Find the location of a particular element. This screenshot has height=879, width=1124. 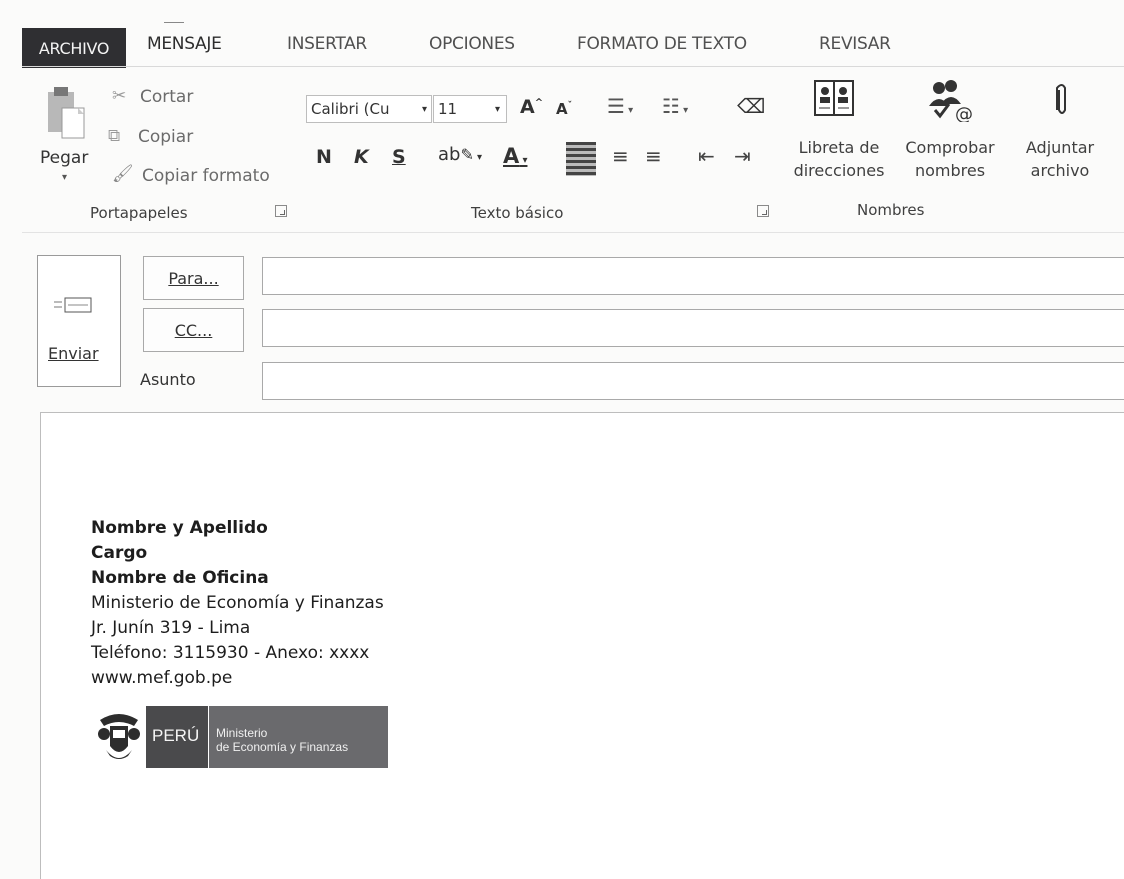

tab-insertar: INSERTAR is located at coordinates (327, 44).